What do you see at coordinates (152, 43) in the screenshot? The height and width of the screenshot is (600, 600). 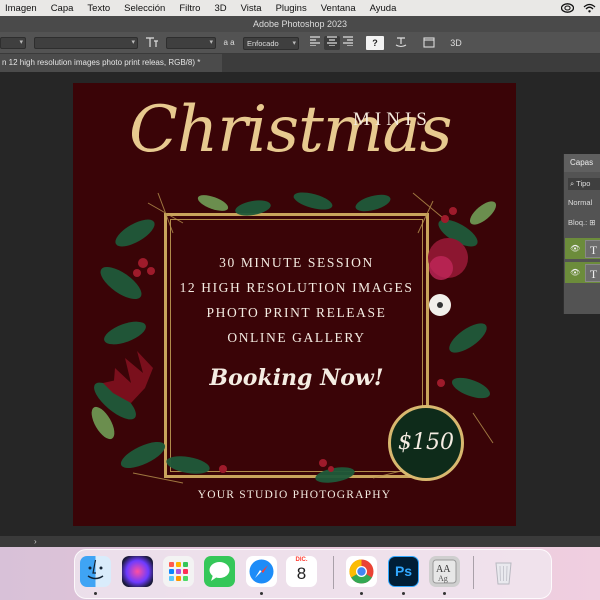 I see `font-size-icon` at bounding box center [152, 43].